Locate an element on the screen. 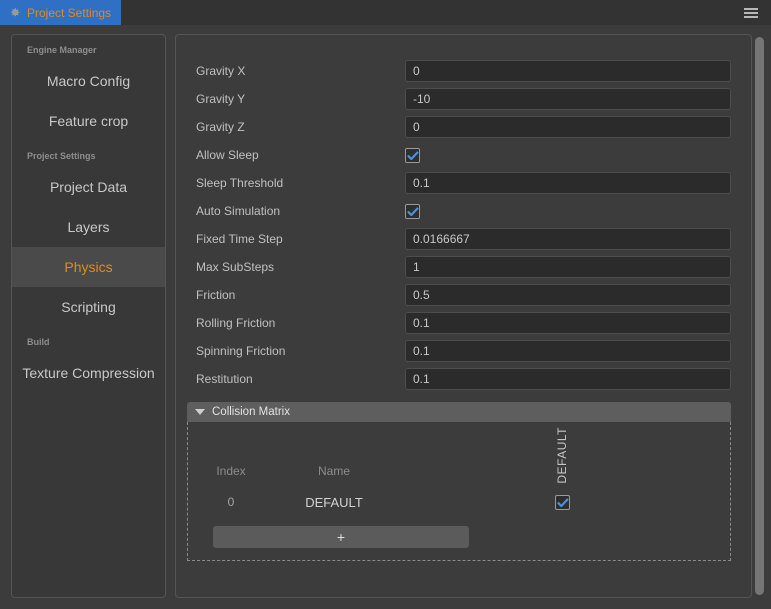 This screenshot has height=609, width=771. form-row: Max SubSteps is located at coordinates (459, 267).